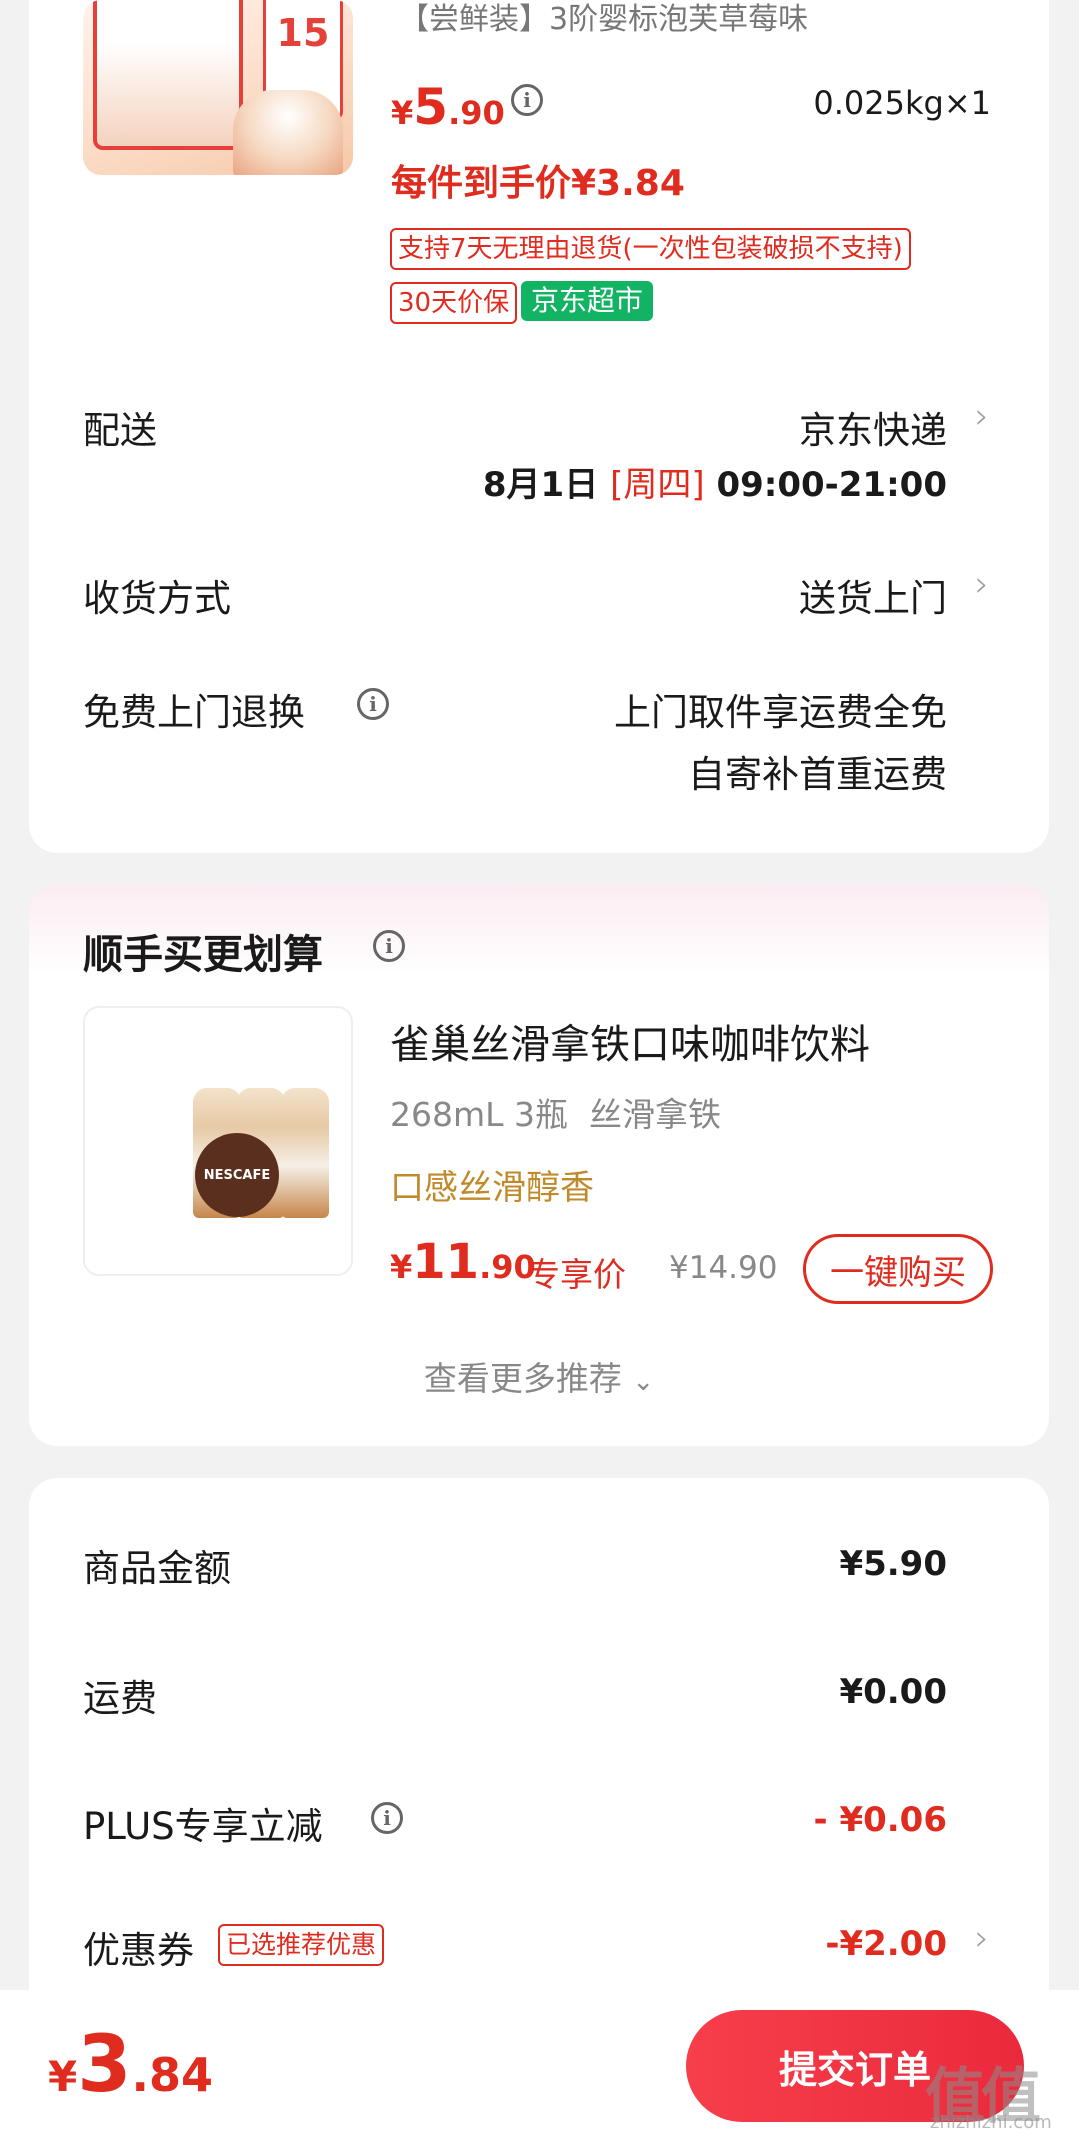 This screenshot has height=2140, width=1079. I want to click on product-dessert-graphic, so click(288, 132).